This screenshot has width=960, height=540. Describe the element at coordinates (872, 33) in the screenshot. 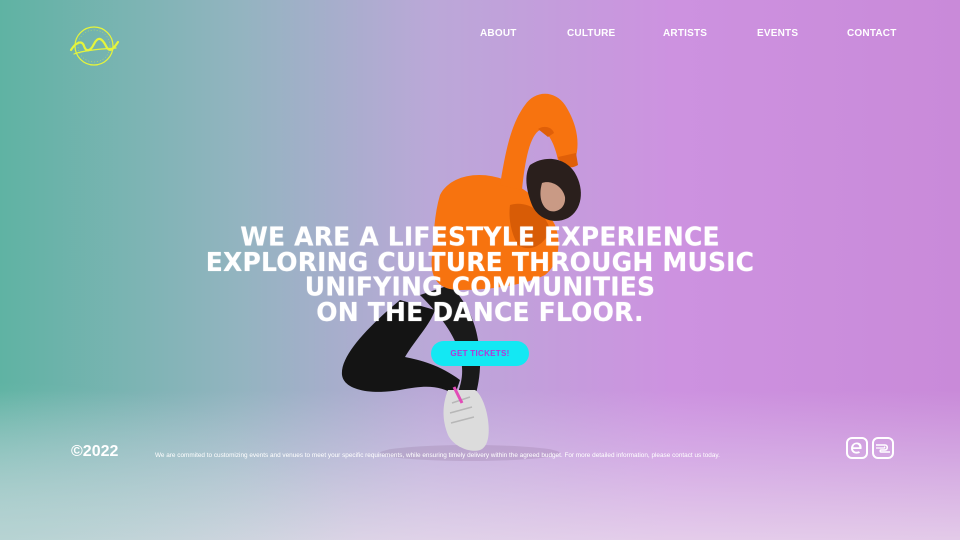

I see `nav-contact: CONTACT` at that location.